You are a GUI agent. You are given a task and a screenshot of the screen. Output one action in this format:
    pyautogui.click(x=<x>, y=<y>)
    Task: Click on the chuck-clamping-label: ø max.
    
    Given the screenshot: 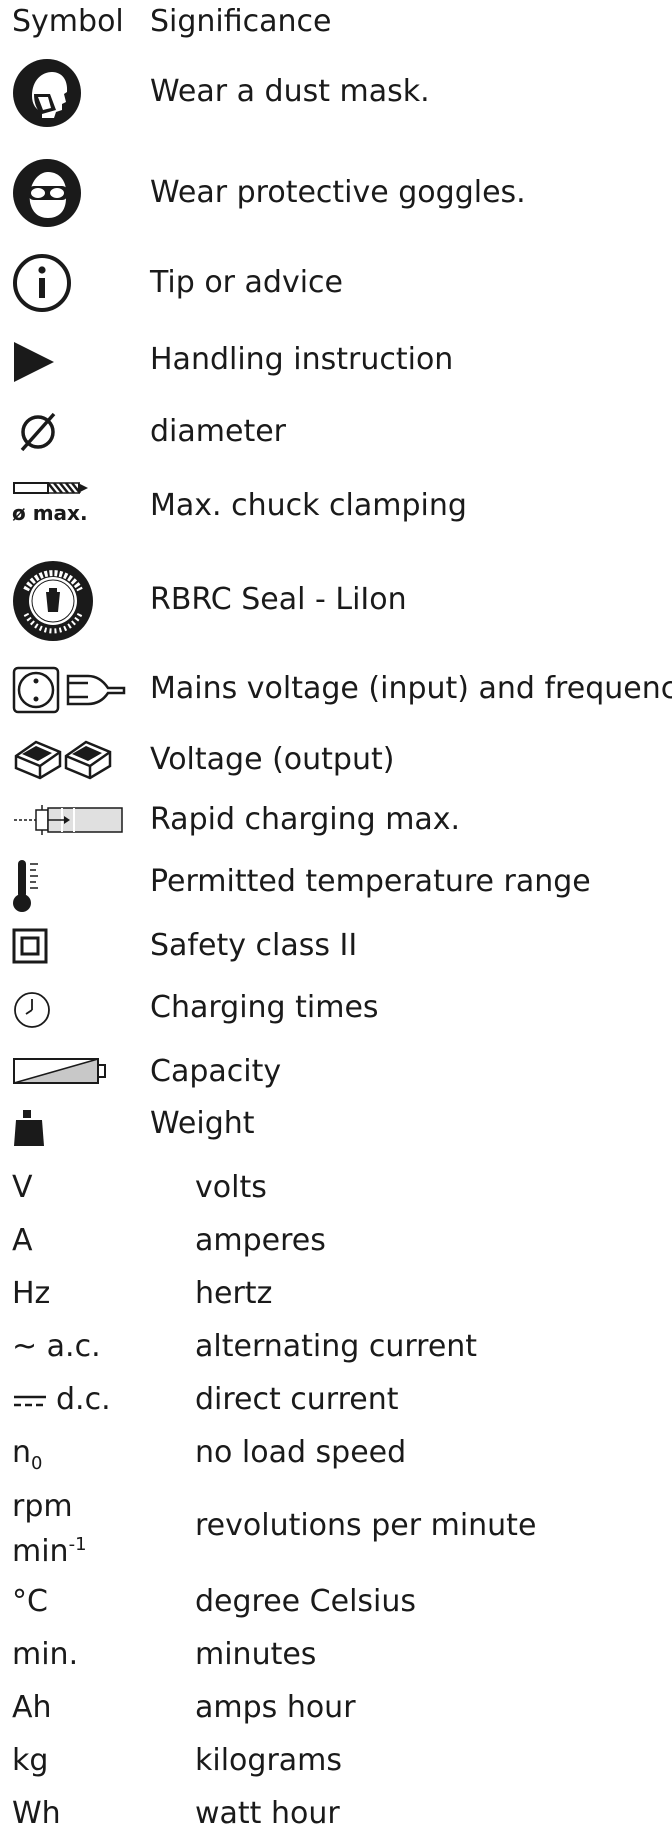 What is the action you would take?
    pyautogui.click(x=50, y=513)
    